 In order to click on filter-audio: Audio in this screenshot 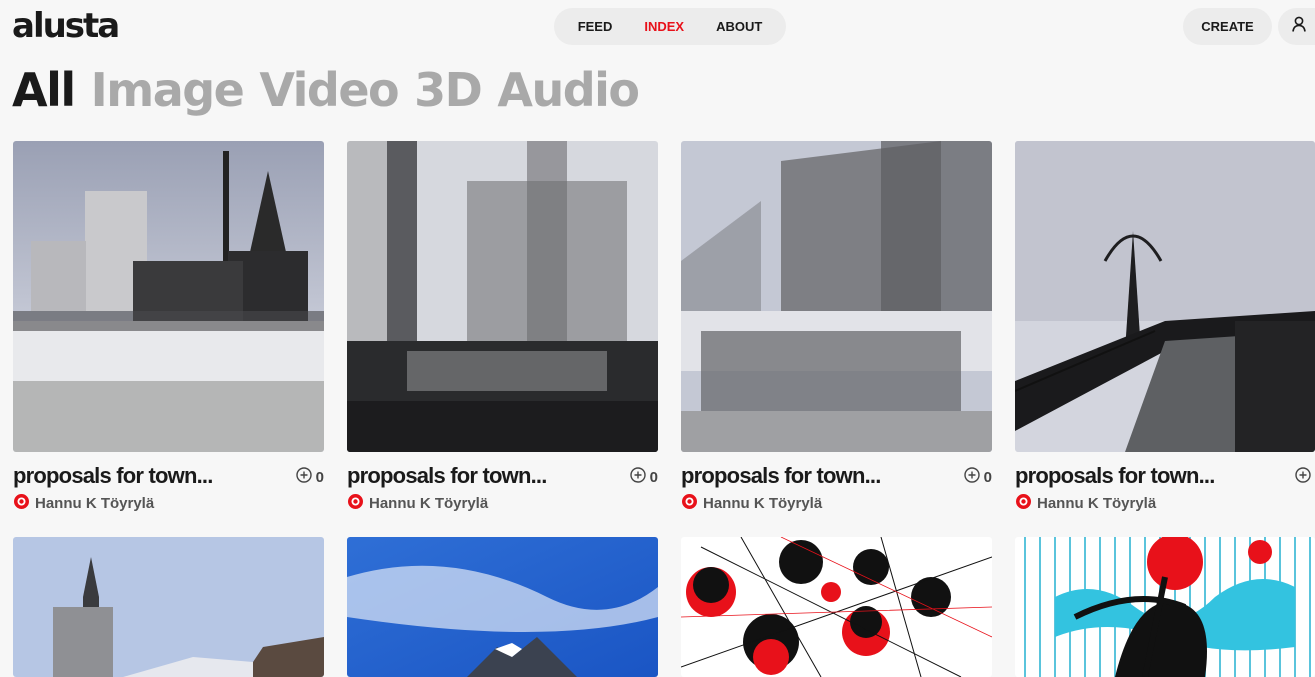, I will do `click(568, 90)`.